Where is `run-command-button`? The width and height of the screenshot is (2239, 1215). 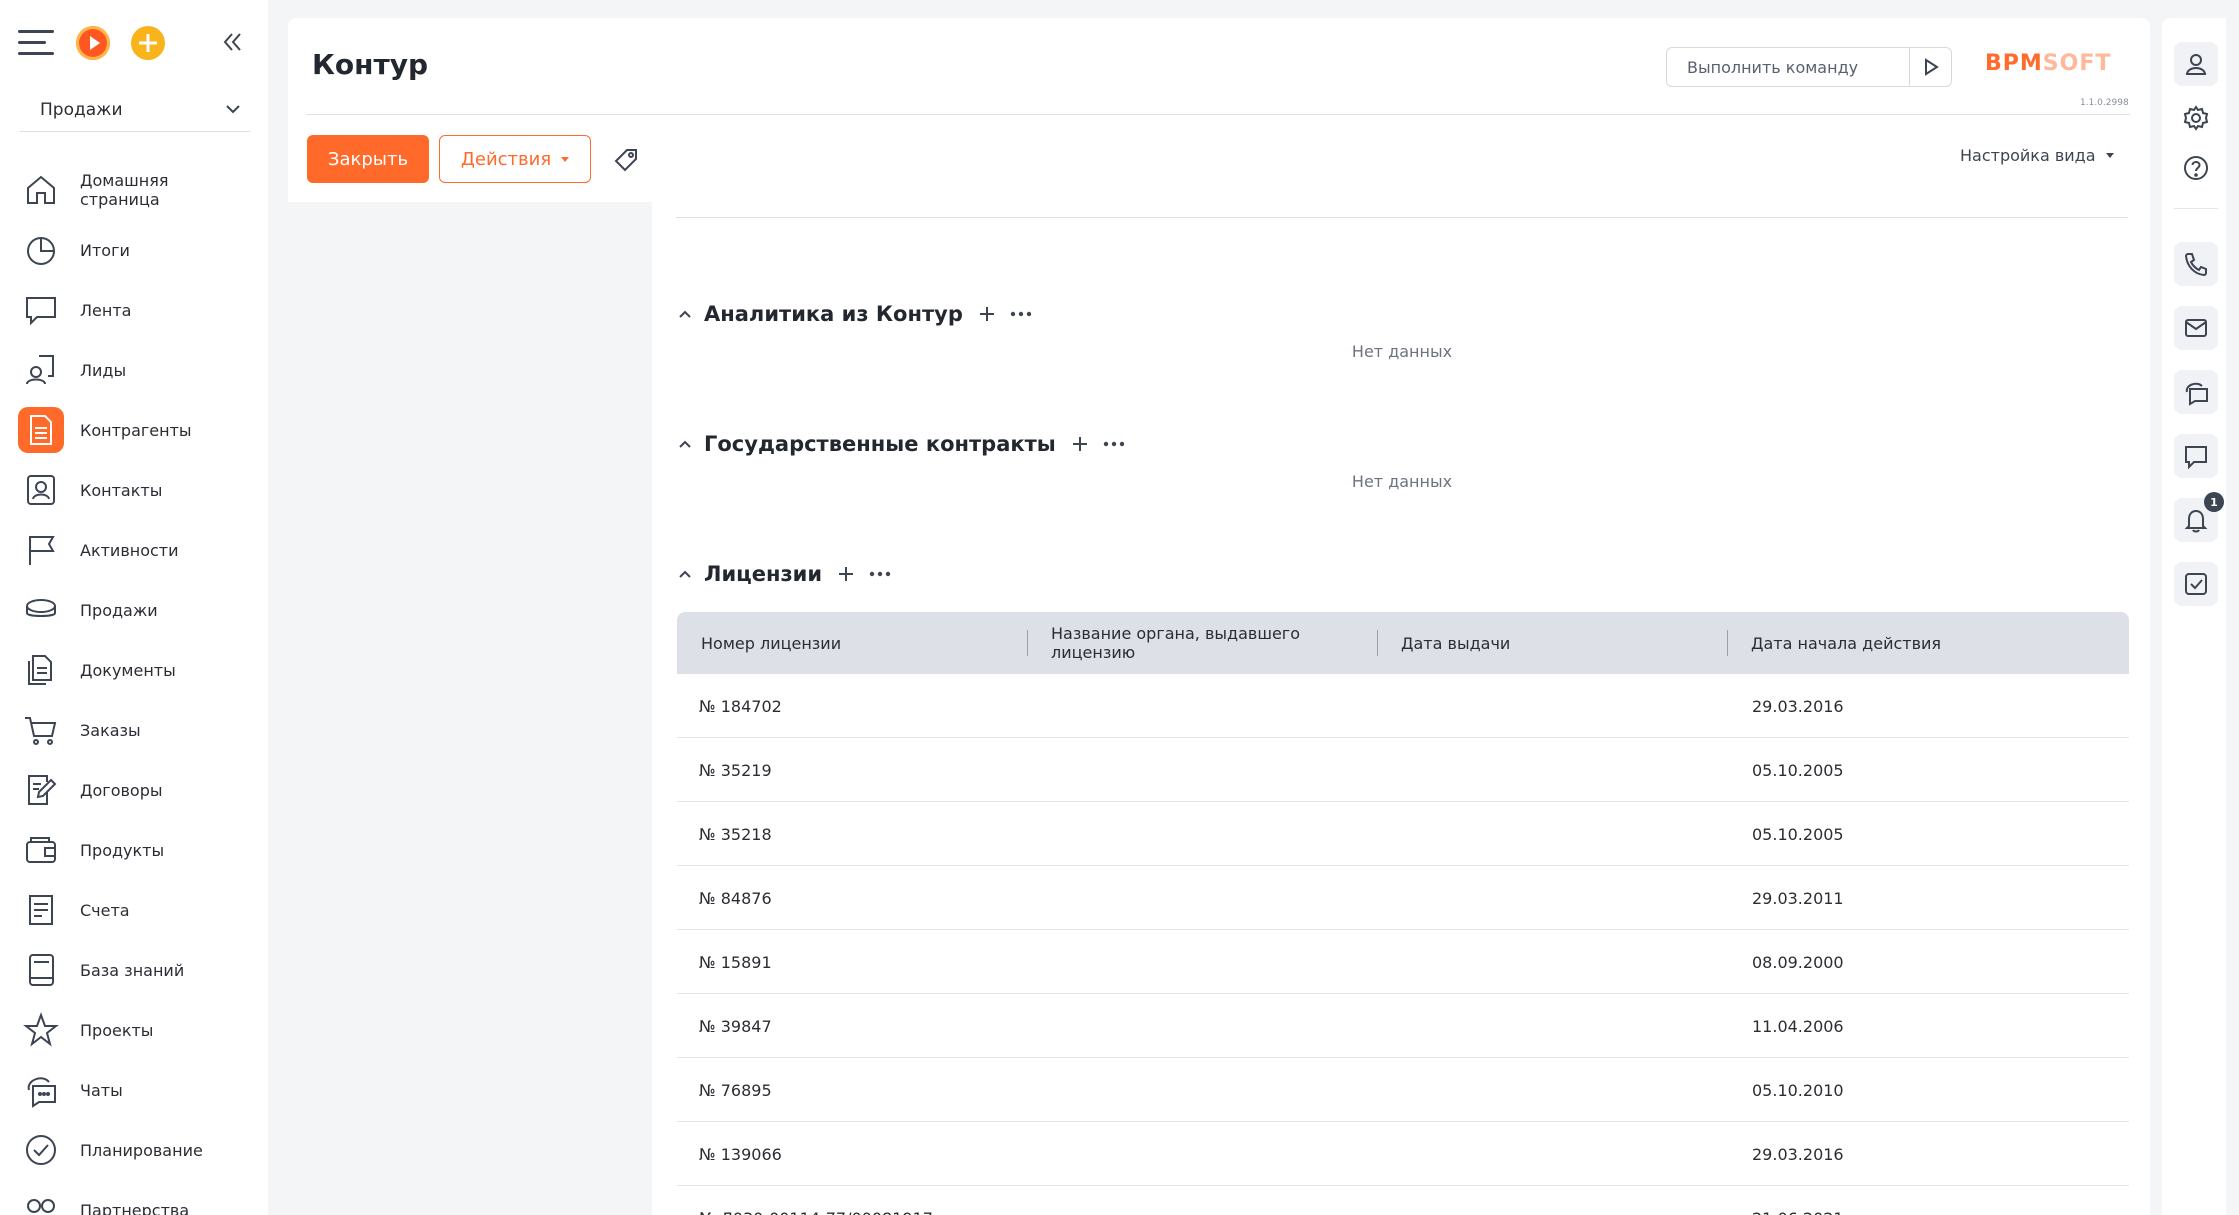 run-command-button is located at coordinates (1930, 67).